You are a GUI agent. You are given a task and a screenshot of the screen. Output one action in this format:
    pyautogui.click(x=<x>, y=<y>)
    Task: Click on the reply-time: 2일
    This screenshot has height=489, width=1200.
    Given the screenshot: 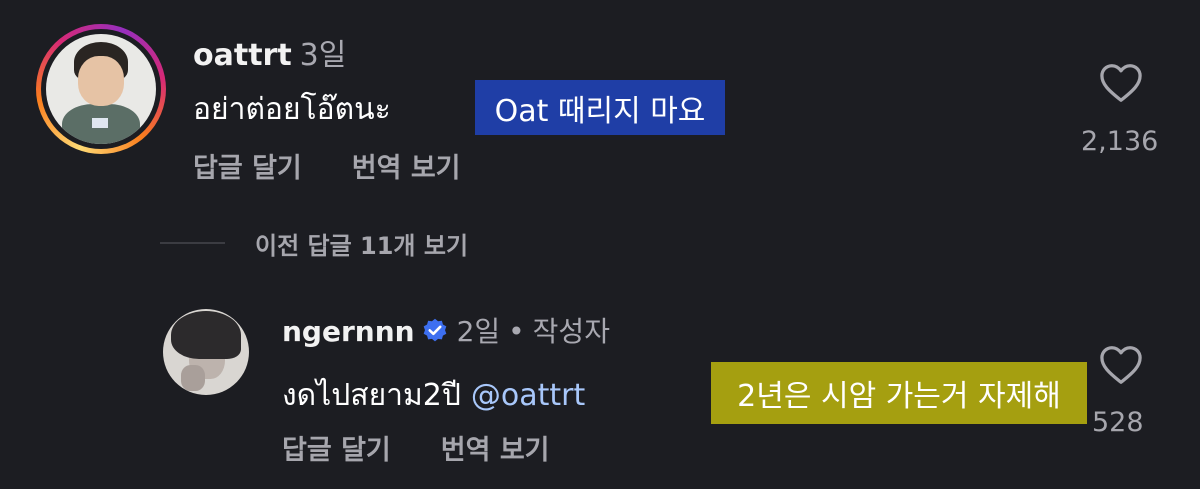 What is the action you would take?
    pyautogui.click(x=478, y=331)
    